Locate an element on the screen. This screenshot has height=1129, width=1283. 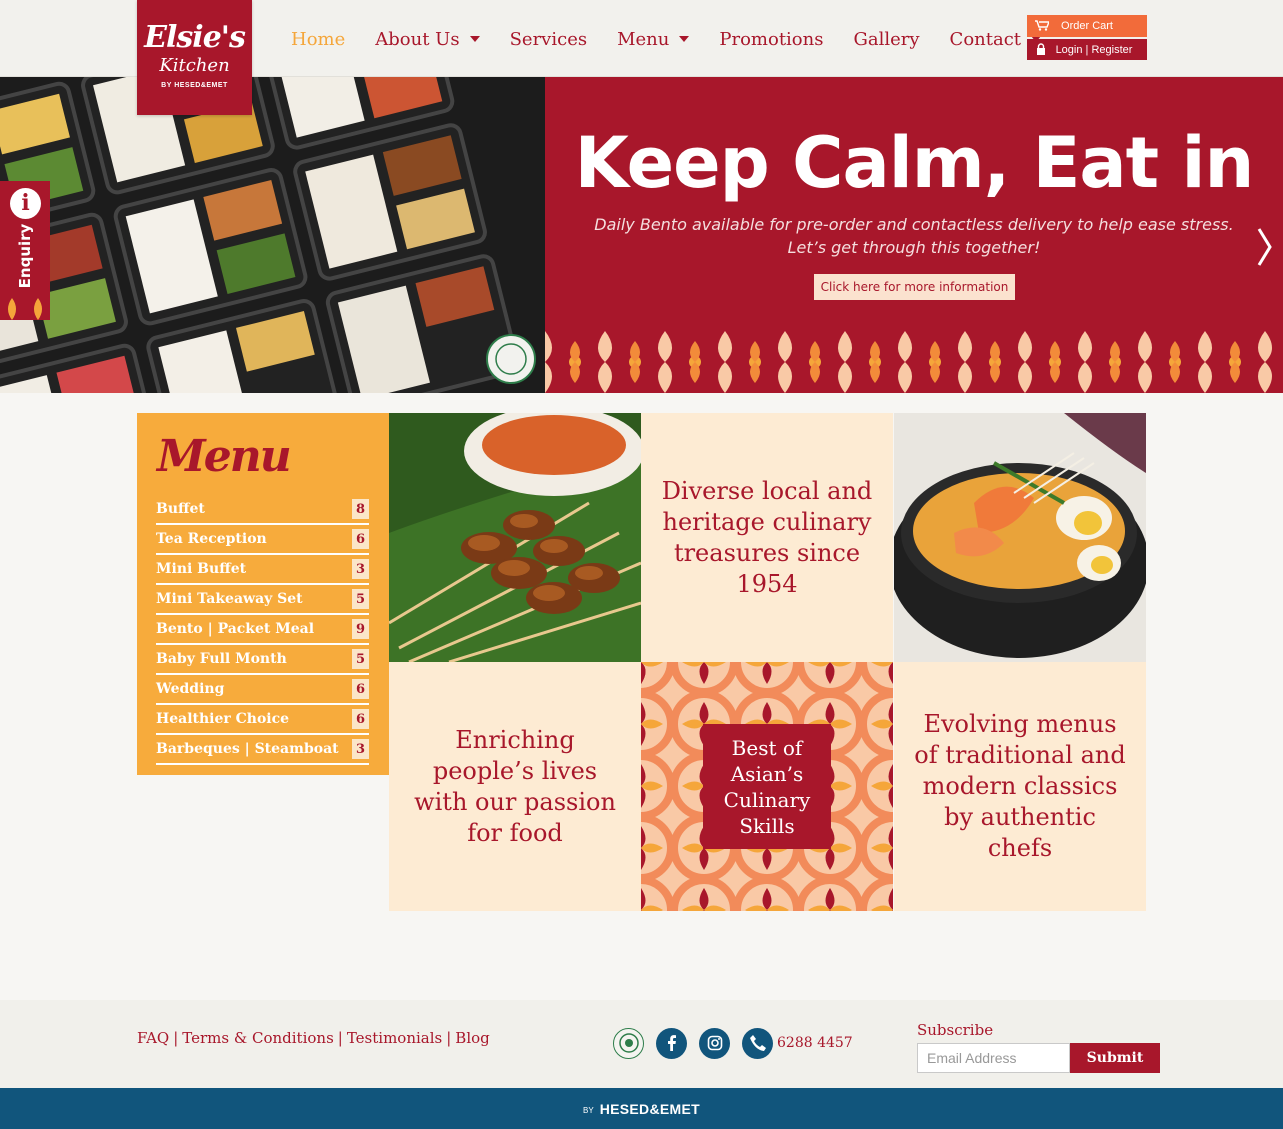
menu-item-barbeques-steamboat: Barbeques | Steamboat 3 is located at coordinates (262, 750).